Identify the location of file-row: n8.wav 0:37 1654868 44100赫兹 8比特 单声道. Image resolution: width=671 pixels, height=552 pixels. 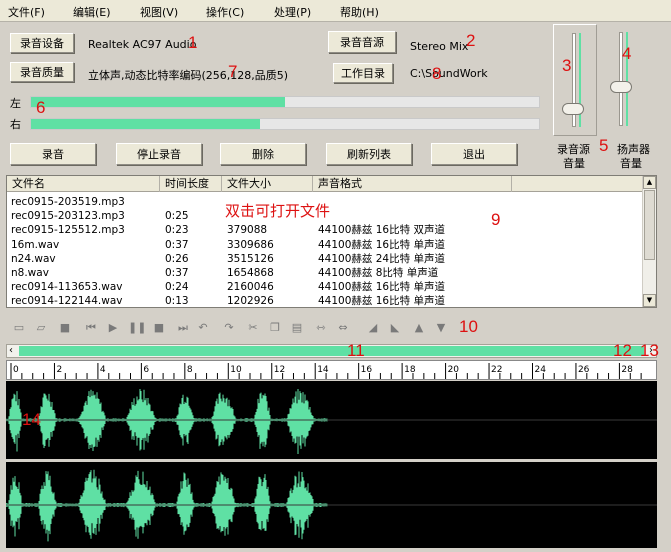
(322, 273).